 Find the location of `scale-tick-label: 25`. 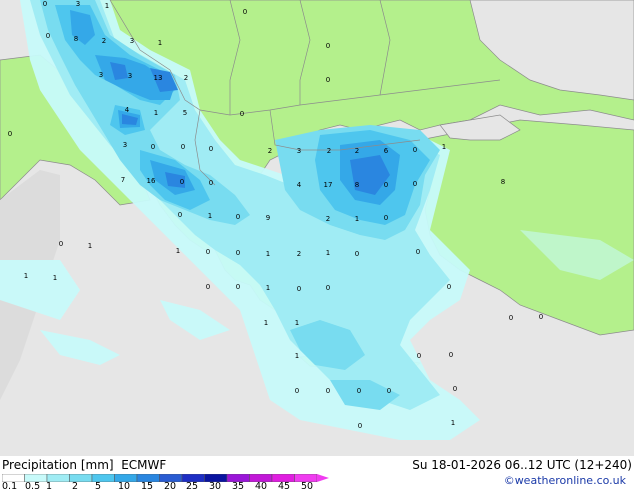

scale-tick-label: 25 is located at coordinates (192, 486).